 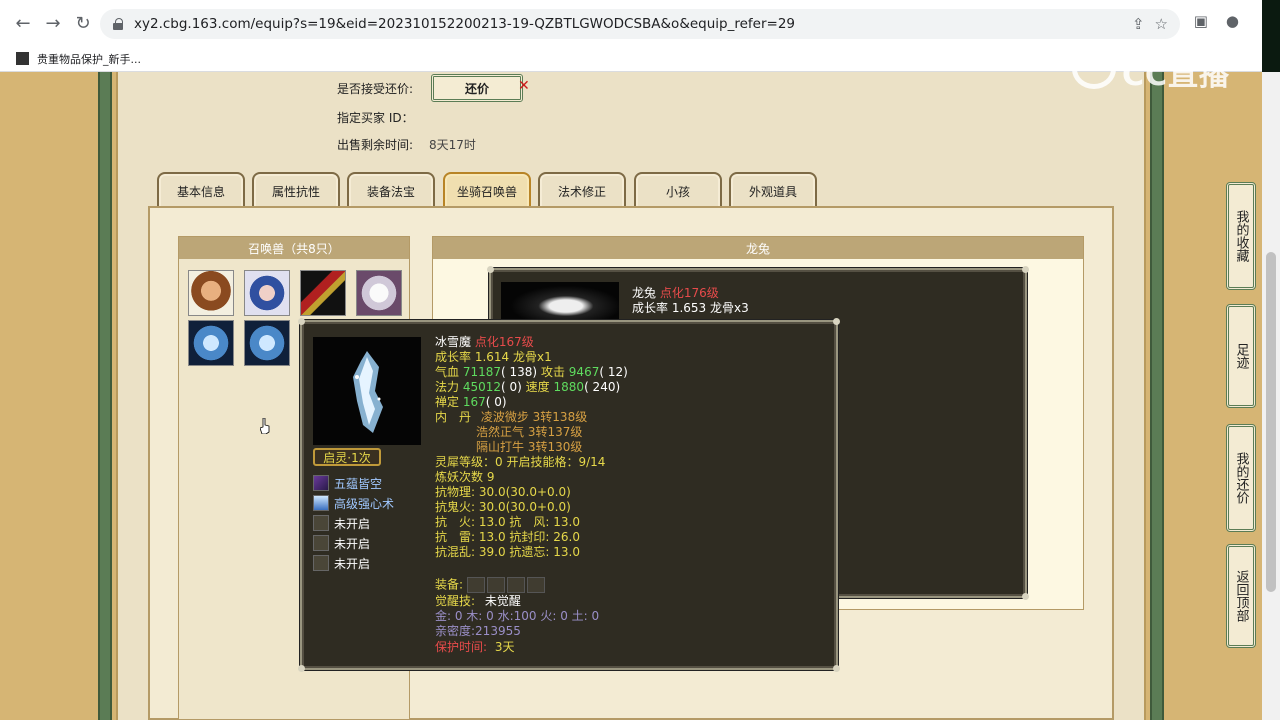 What do you see at coordinates (447, 402) in the screenshot?
I see `ding-label: 禅定` at bounding box center [447, 402].